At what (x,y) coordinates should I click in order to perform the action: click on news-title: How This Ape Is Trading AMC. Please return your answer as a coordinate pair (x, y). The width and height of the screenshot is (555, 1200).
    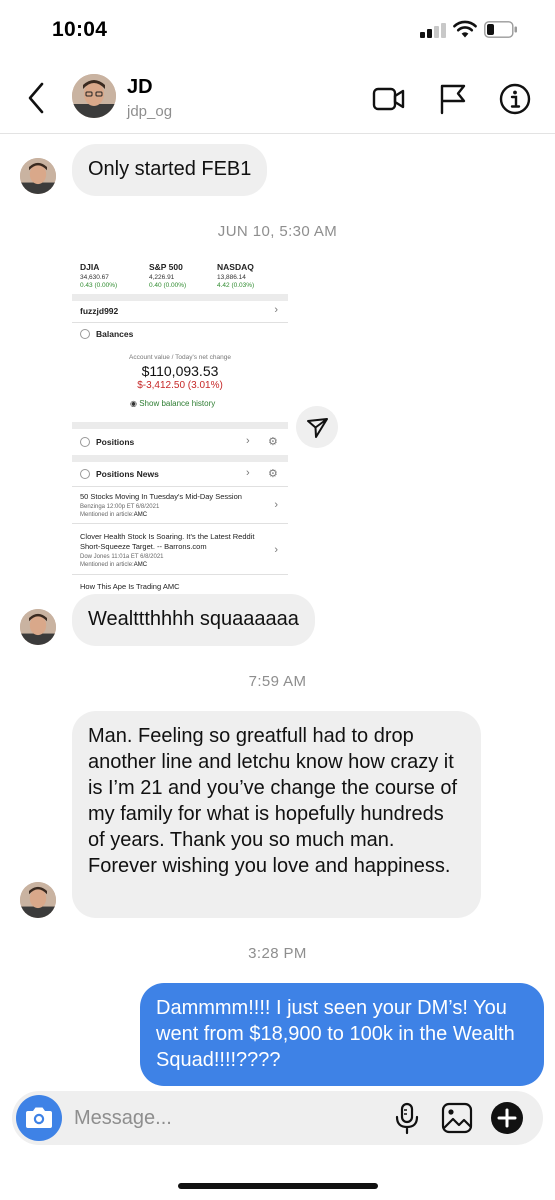
    Looking at the image, I should click on (130, 586).